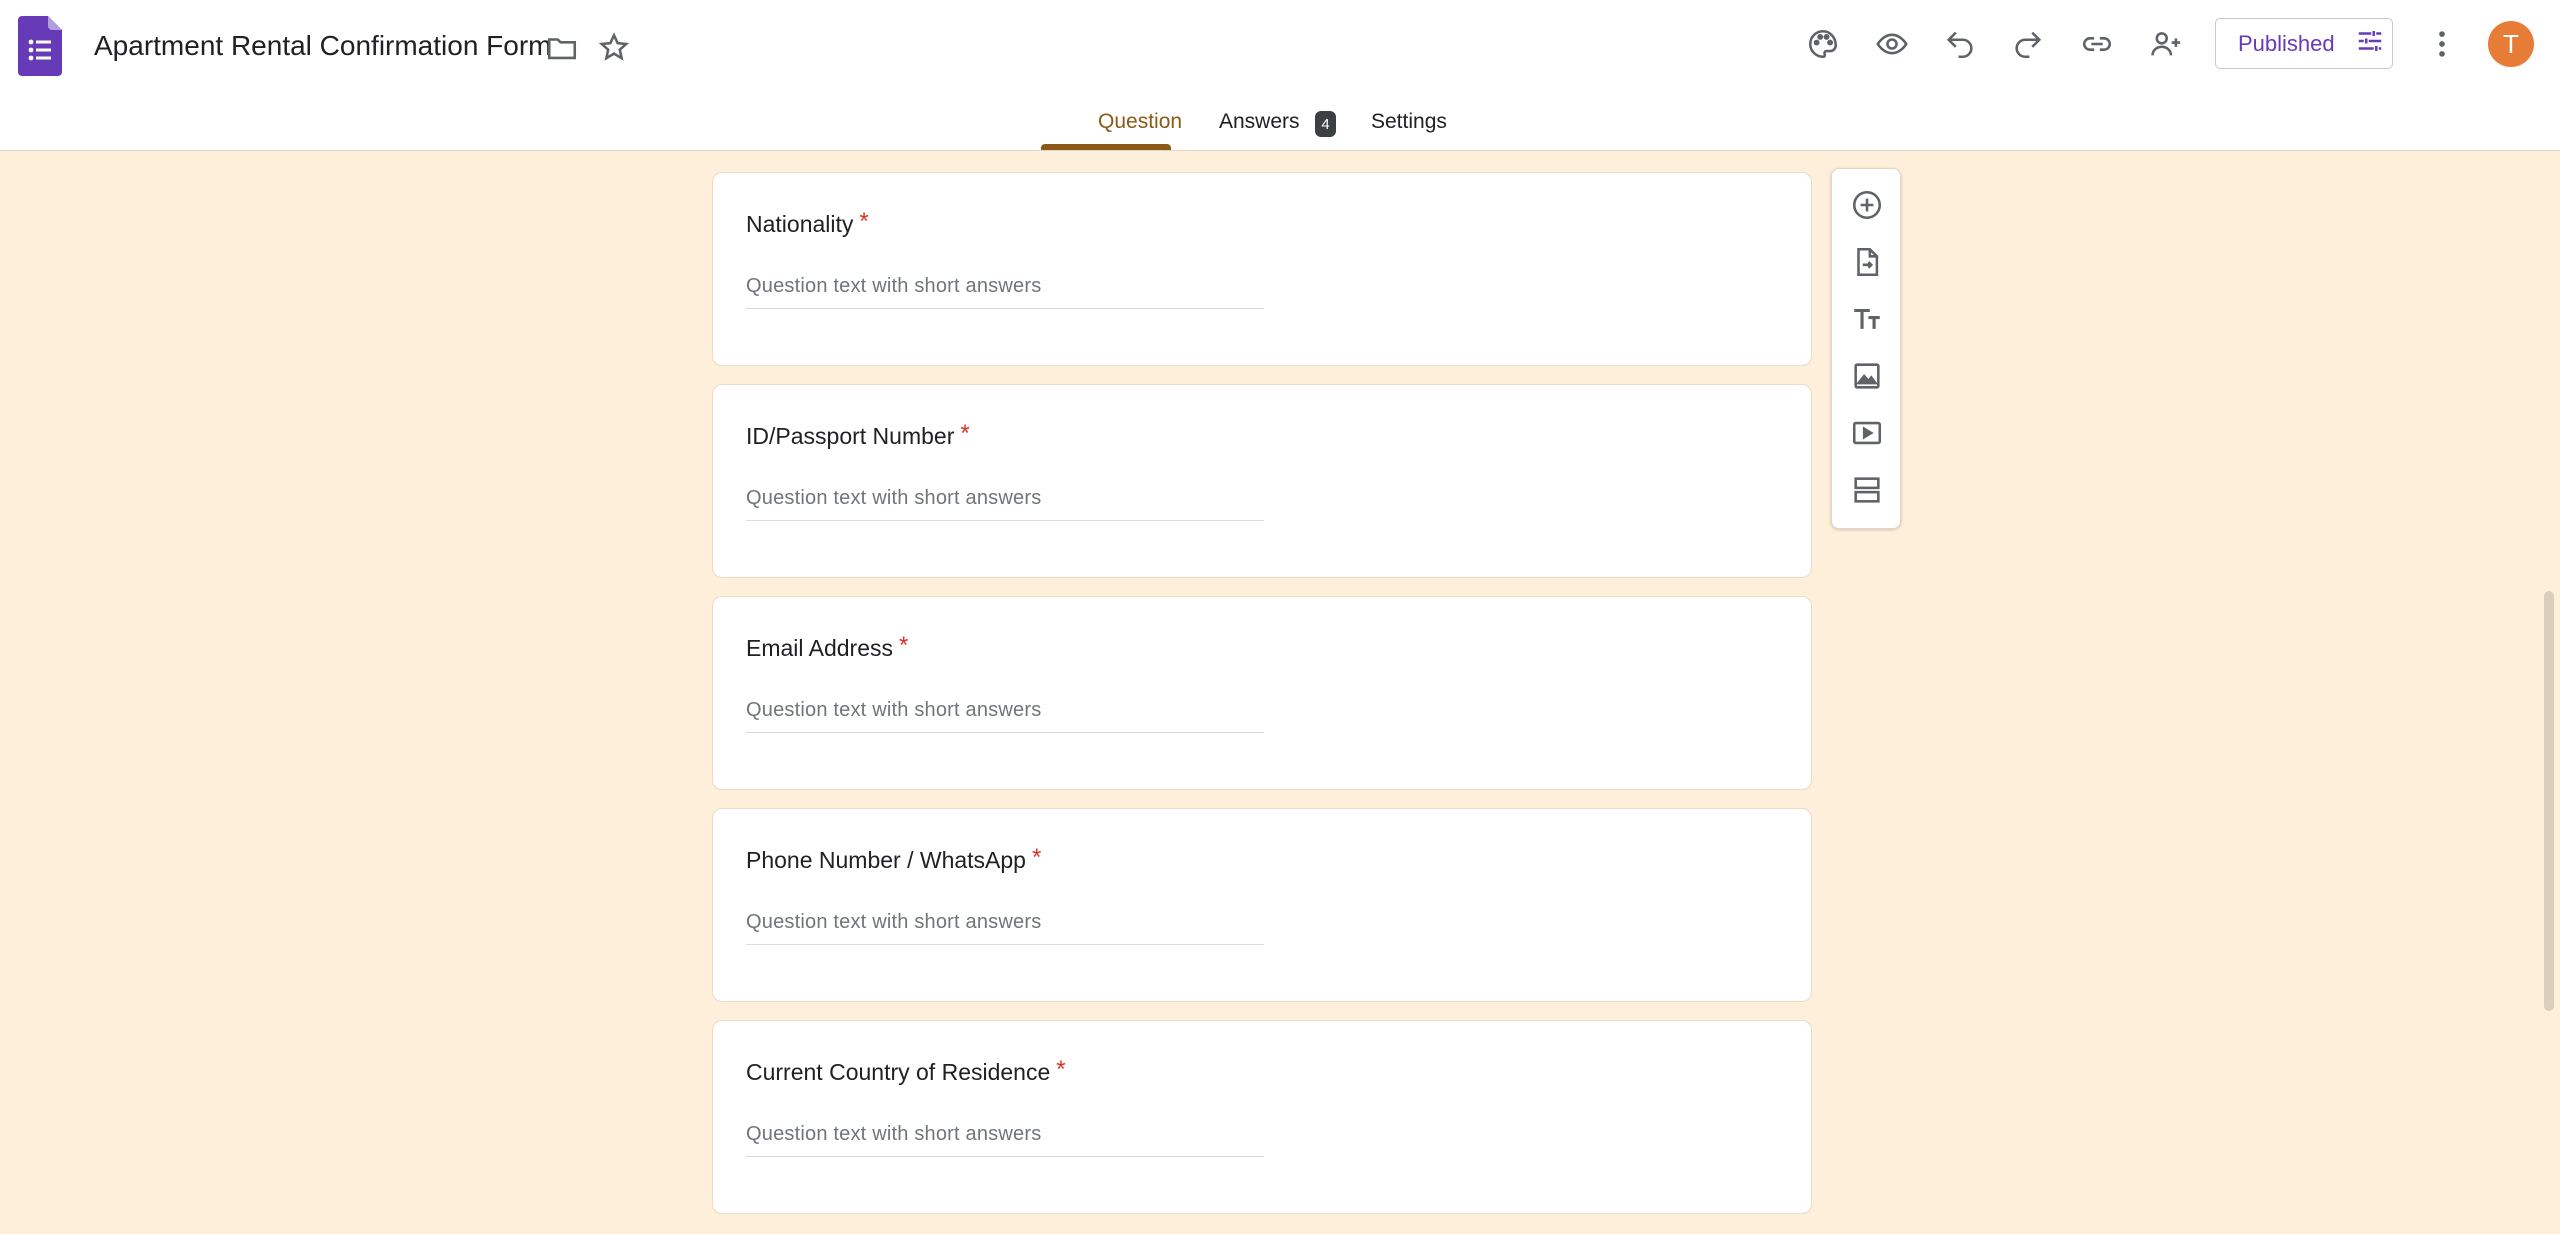 The width and height of the screenshot is (2560, 1234). I want to click on add-circle-icon, so click(1867, 205).